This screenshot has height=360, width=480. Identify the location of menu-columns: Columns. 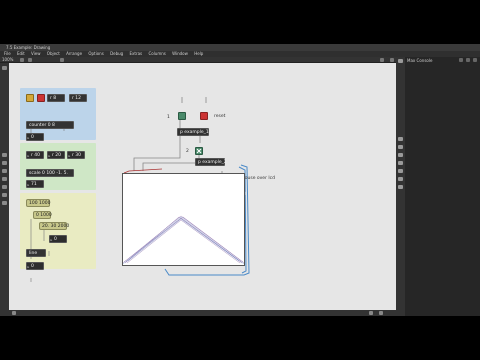
(156, 53).